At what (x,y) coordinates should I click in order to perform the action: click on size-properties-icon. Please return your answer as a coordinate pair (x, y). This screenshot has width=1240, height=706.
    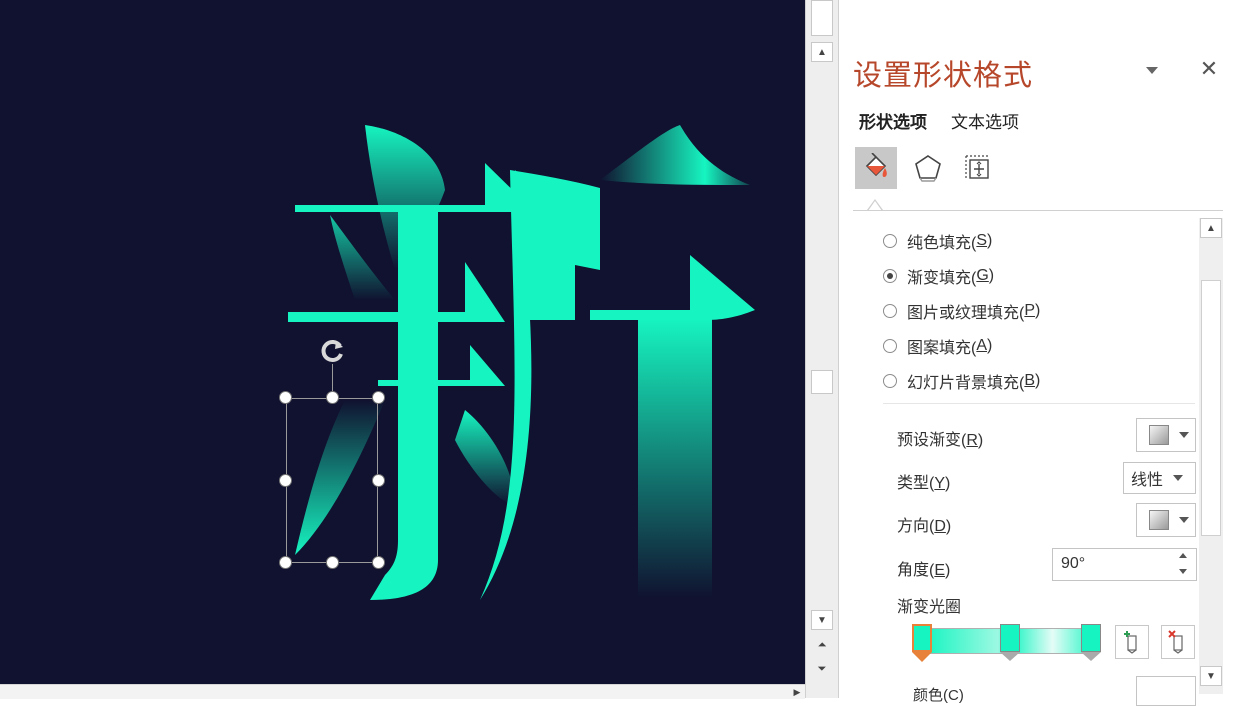
    Looking at the image, I should click on (978, 168).